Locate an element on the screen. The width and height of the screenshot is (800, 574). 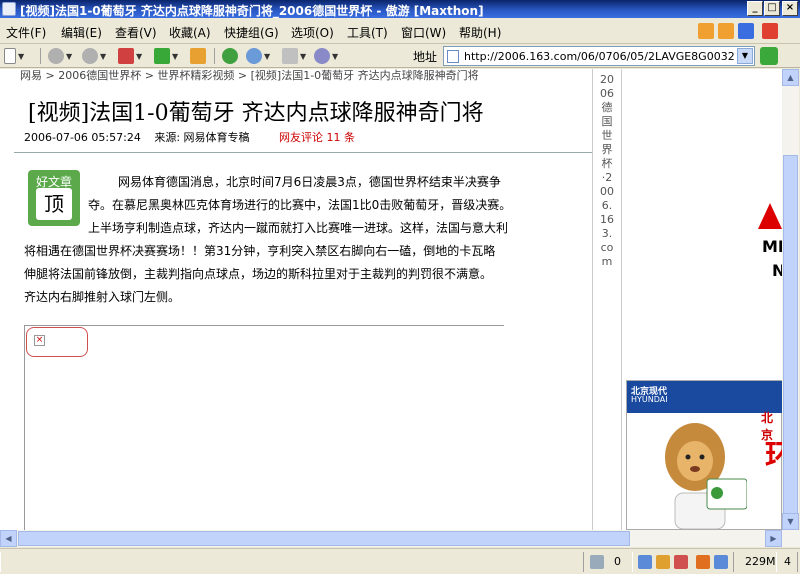
status-count: 0 is located at coordinates (617, 561).